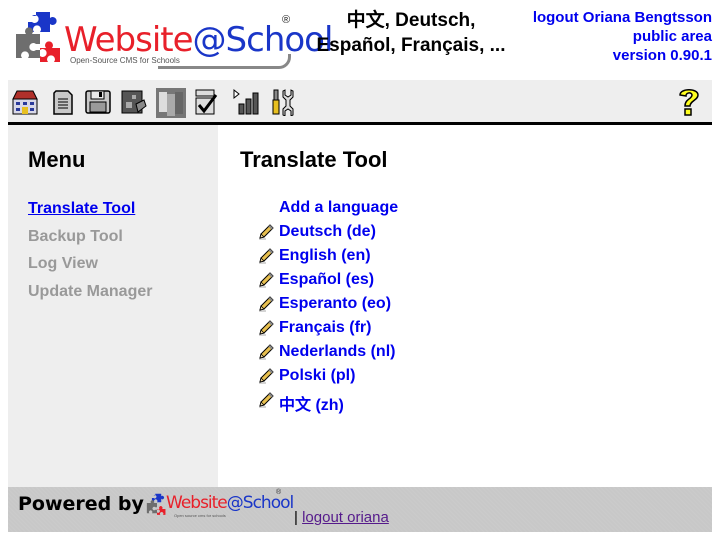 This screenshot has width=720, height=547. I want to click on footer-logout-link: logout oriana, so click(345, 517).